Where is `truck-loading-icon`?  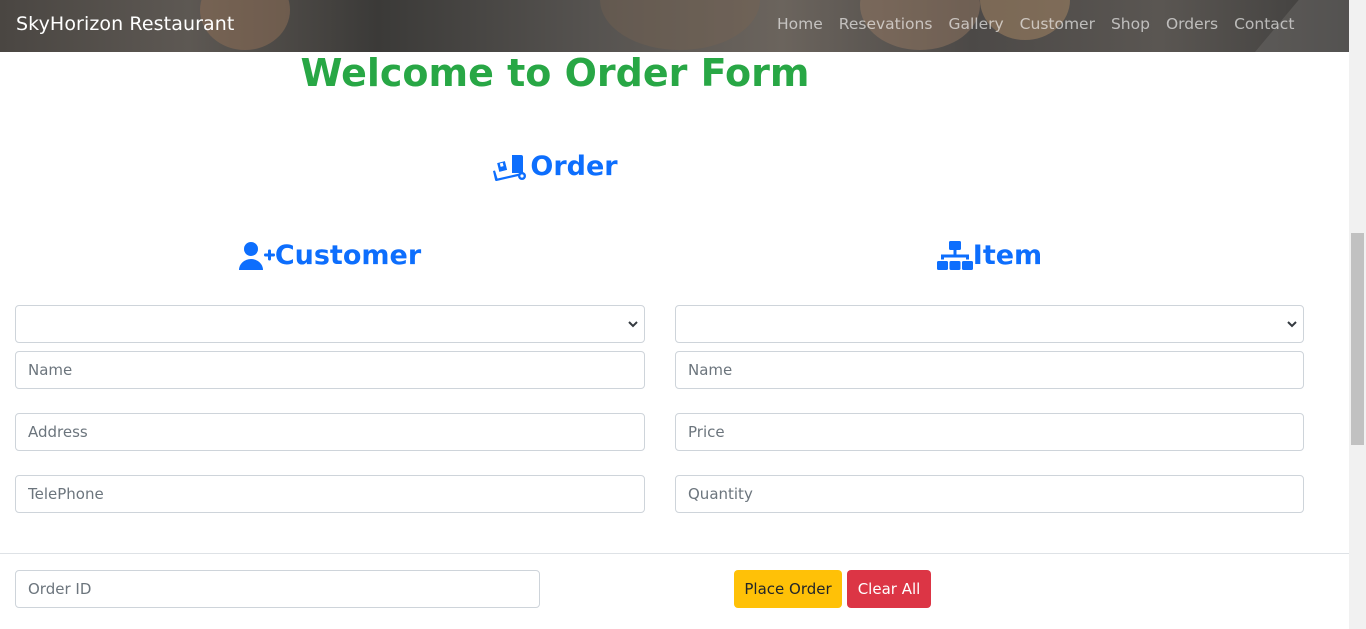 truck-loading-icon is located at coordinates (510, 167).